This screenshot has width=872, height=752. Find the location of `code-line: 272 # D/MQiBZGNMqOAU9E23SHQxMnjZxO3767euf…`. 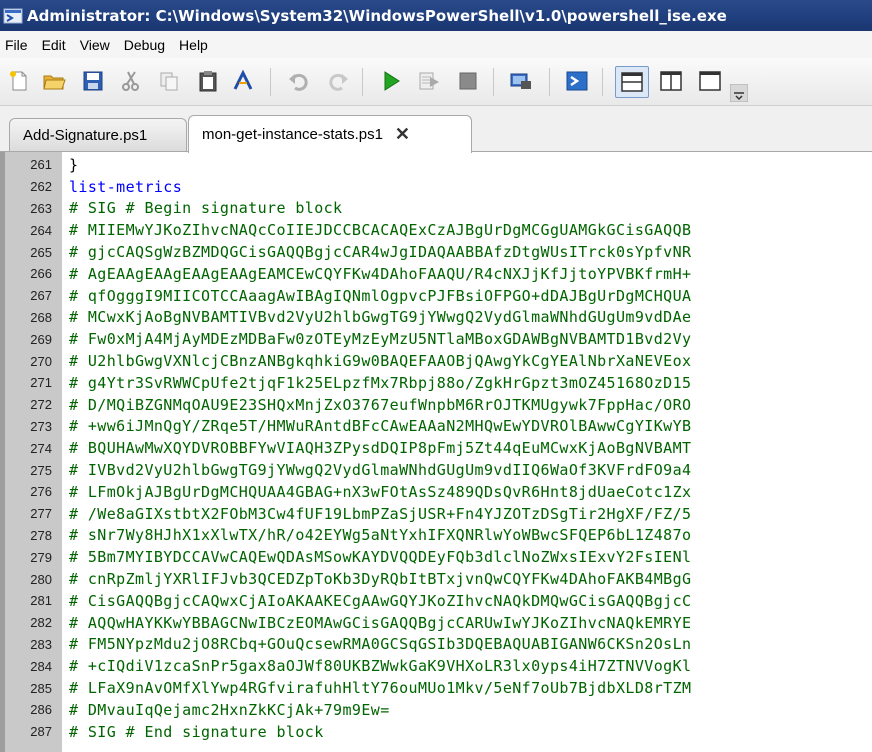

code-line: 272 # D/MQiBZGNMqOAU9E23SHQxMnjZxO3767euf… is located at coordinates (436, 405).